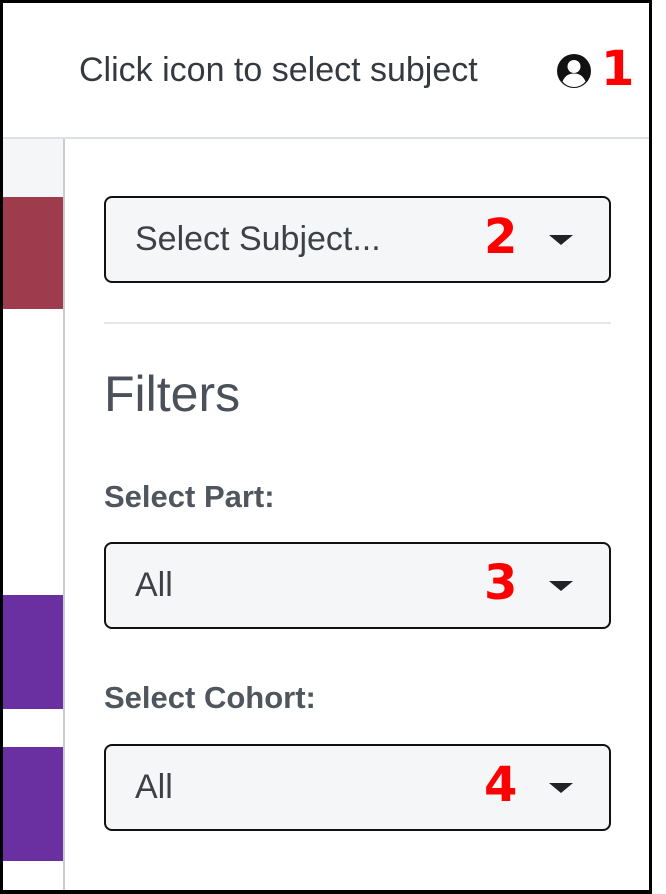  Describe the element at coordinates (172, 394) in the screenshot. I see `filters-heading: Filters` at that location.